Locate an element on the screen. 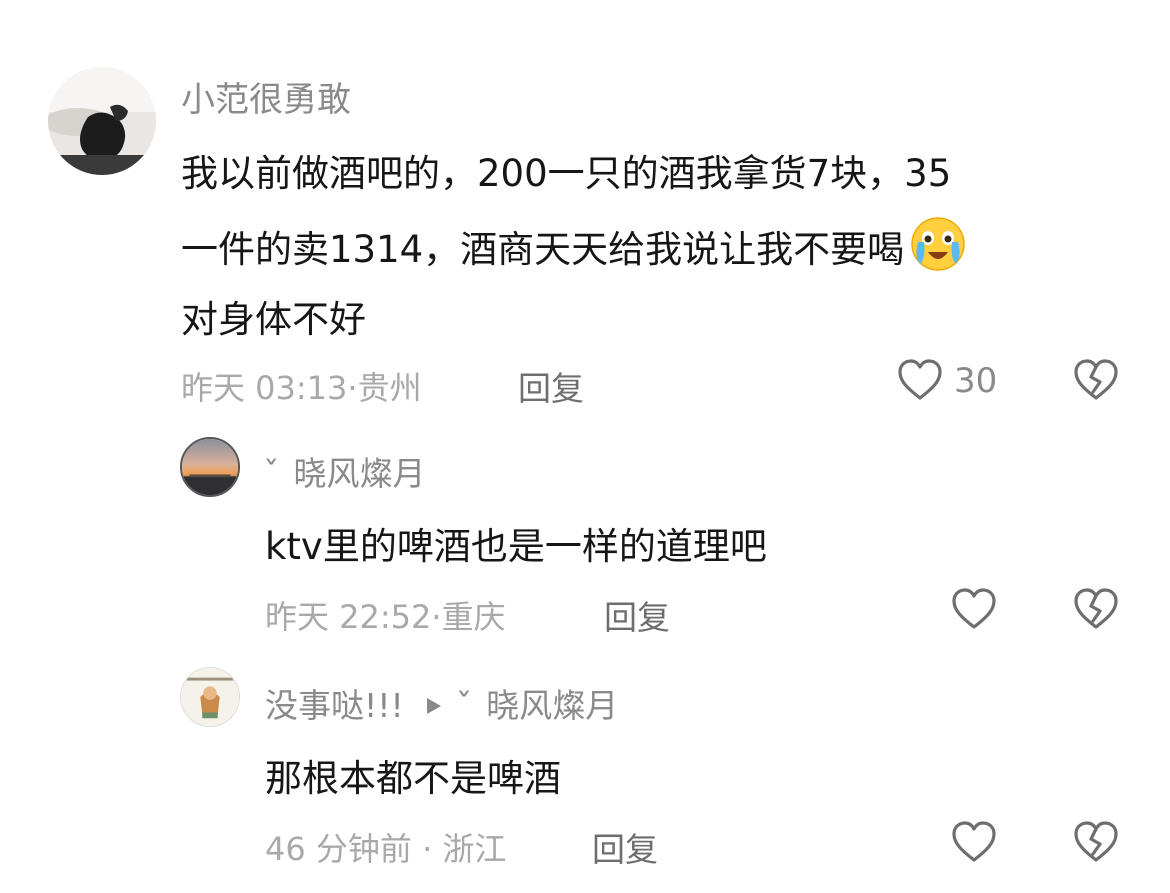 Image resolution: width=1170 pixels, height=893 pixels. like-count: 30 is located at coordinates (976, 381).